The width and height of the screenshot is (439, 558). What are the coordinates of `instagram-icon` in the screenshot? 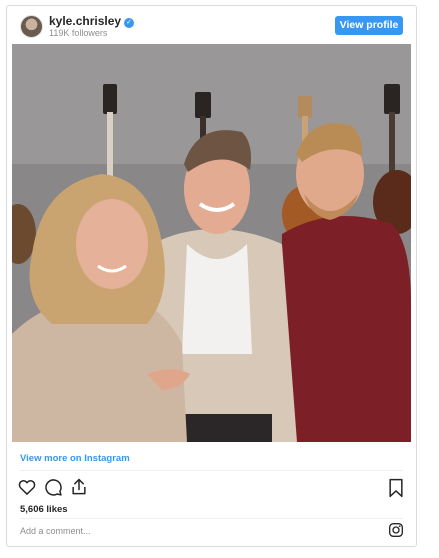 It's located at (396, 530).